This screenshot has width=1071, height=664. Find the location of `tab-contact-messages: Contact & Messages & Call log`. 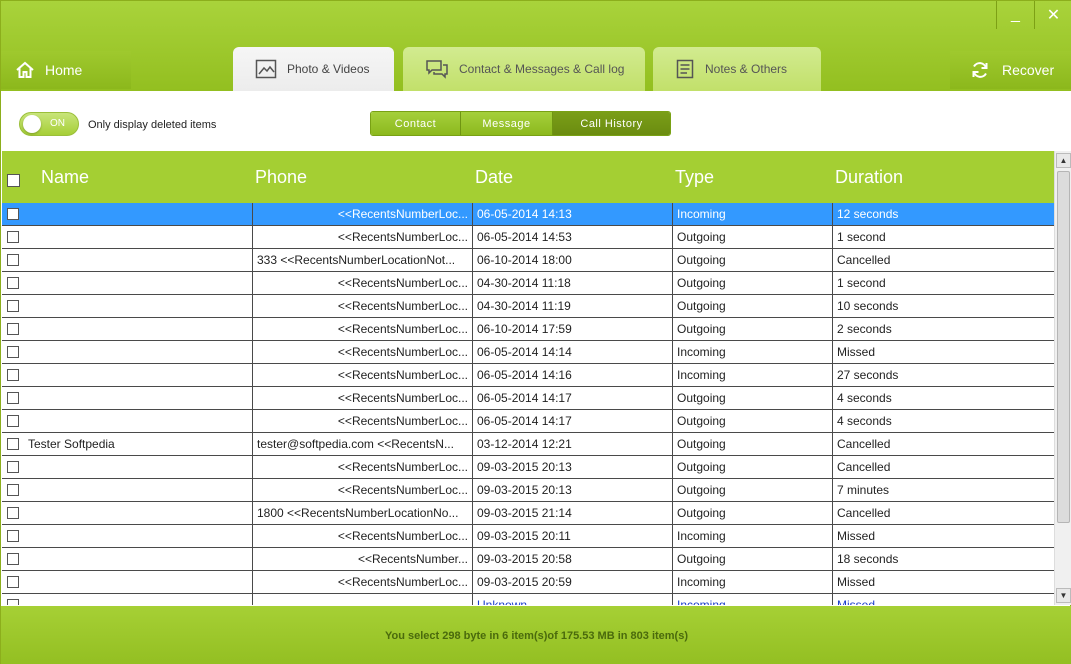

tab-contact-messages: Contact & Messages & Call log is located at coordinates (524, 69).